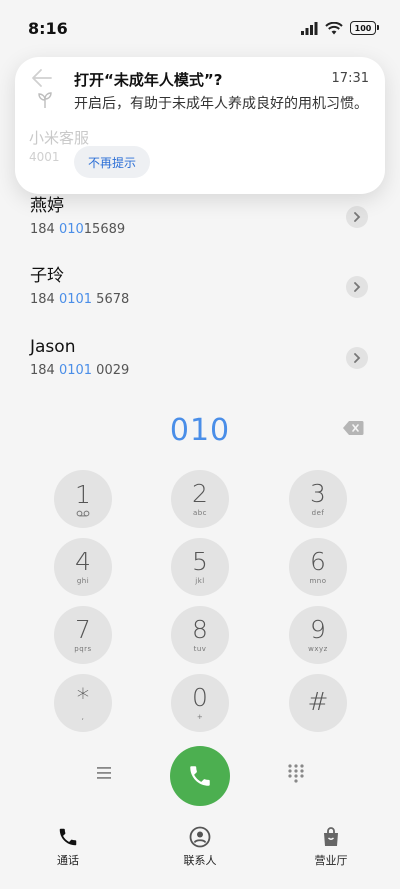  I want to click on contact-row: 燕婷 184 01015689, so click(200, 226).